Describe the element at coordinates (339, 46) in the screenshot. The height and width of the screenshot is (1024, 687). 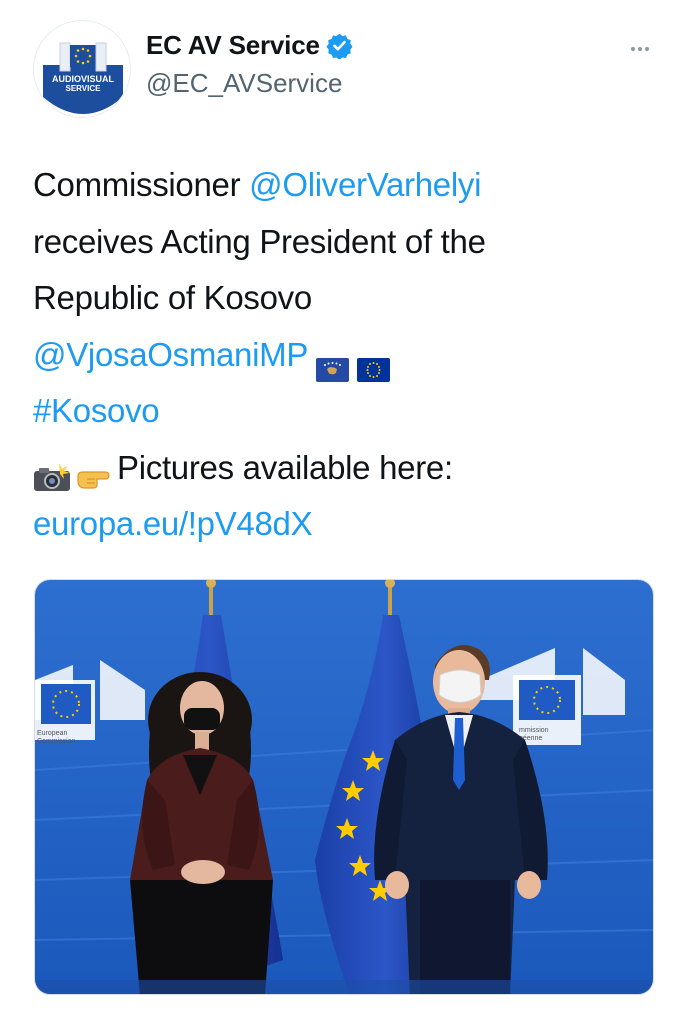
I see `verified-badge-icon` at that location.